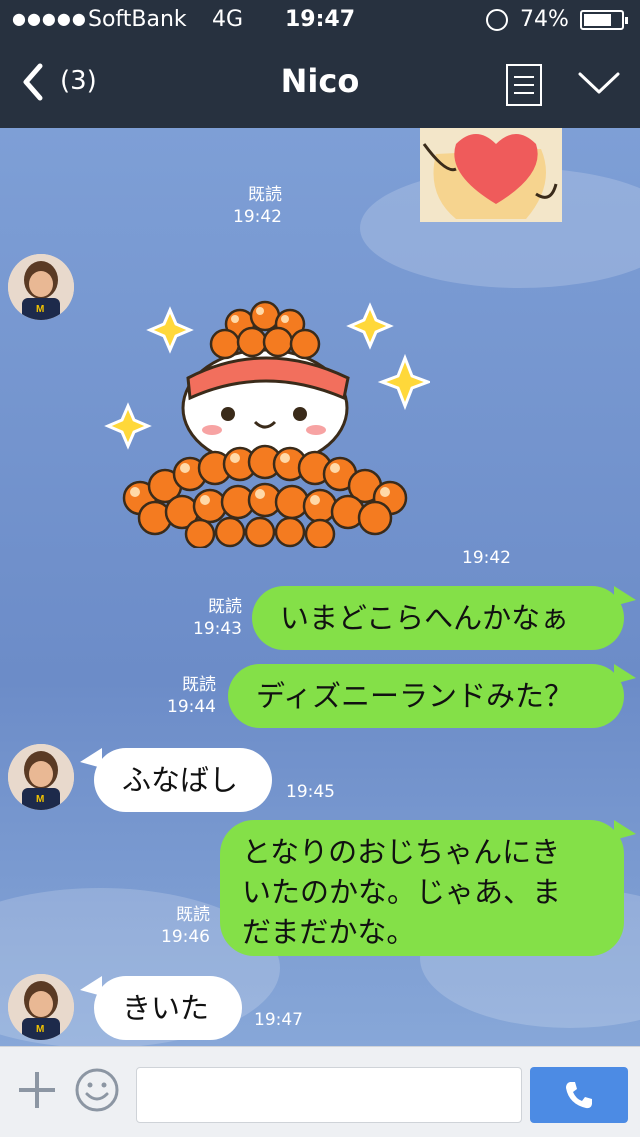 Image resolution: width=640 pixels, height=1137 pixels. I want to click on status-bar: ●●●●● SoftBank 4G 19:47 74%, so click(320, 20).